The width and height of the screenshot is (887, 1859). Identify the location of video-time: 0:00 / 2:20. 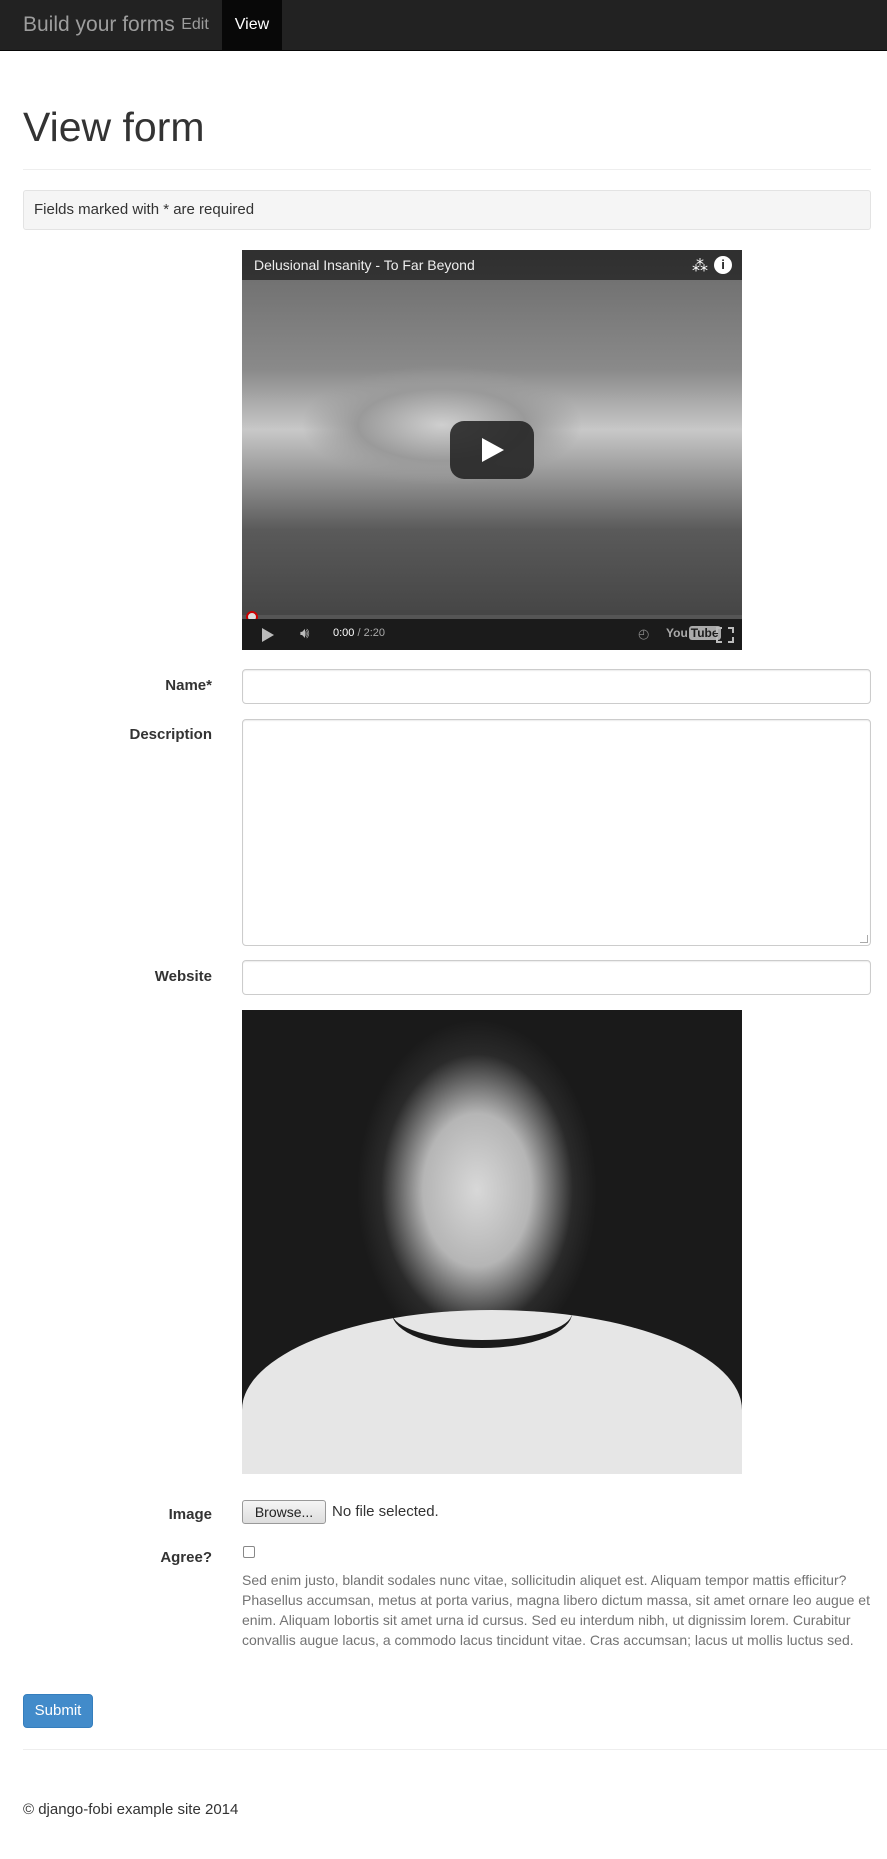
(359, 633).